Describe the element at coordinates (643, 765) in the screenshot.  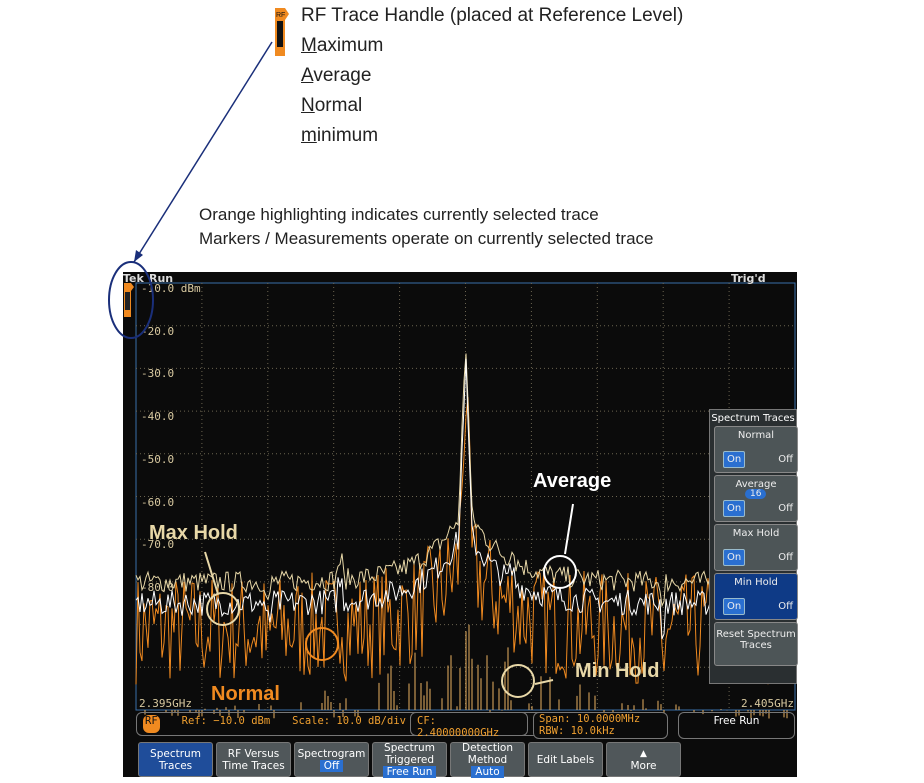
I see `softkey-label: More` at that location.